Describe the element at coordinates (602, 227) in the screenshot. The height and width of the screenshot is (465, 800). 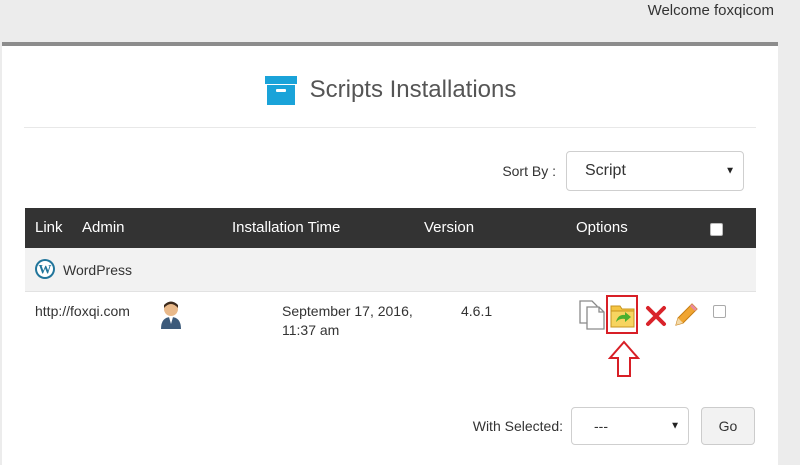
I see `column-options: Options` at that location.